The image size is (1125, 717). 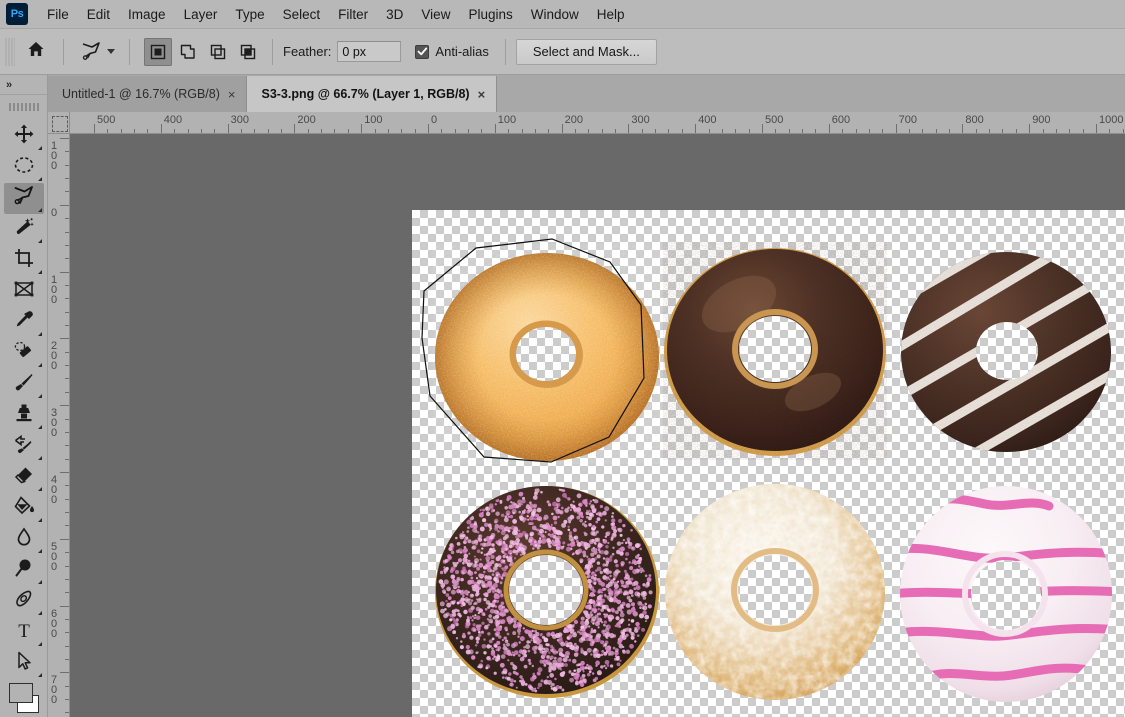 I want to click on polygonal-lasso-tool, so click(x=24, y=198).